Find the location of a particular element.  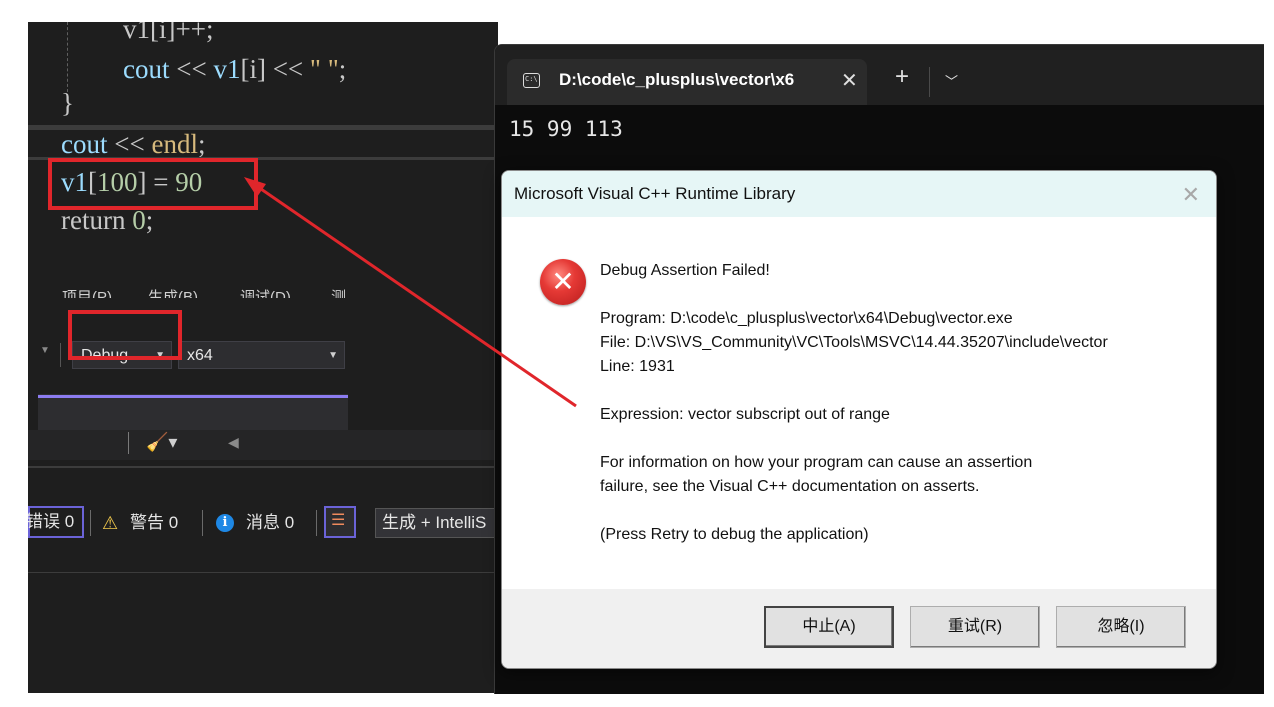

annotation-arrow-head is located at coordinates (255, 187).